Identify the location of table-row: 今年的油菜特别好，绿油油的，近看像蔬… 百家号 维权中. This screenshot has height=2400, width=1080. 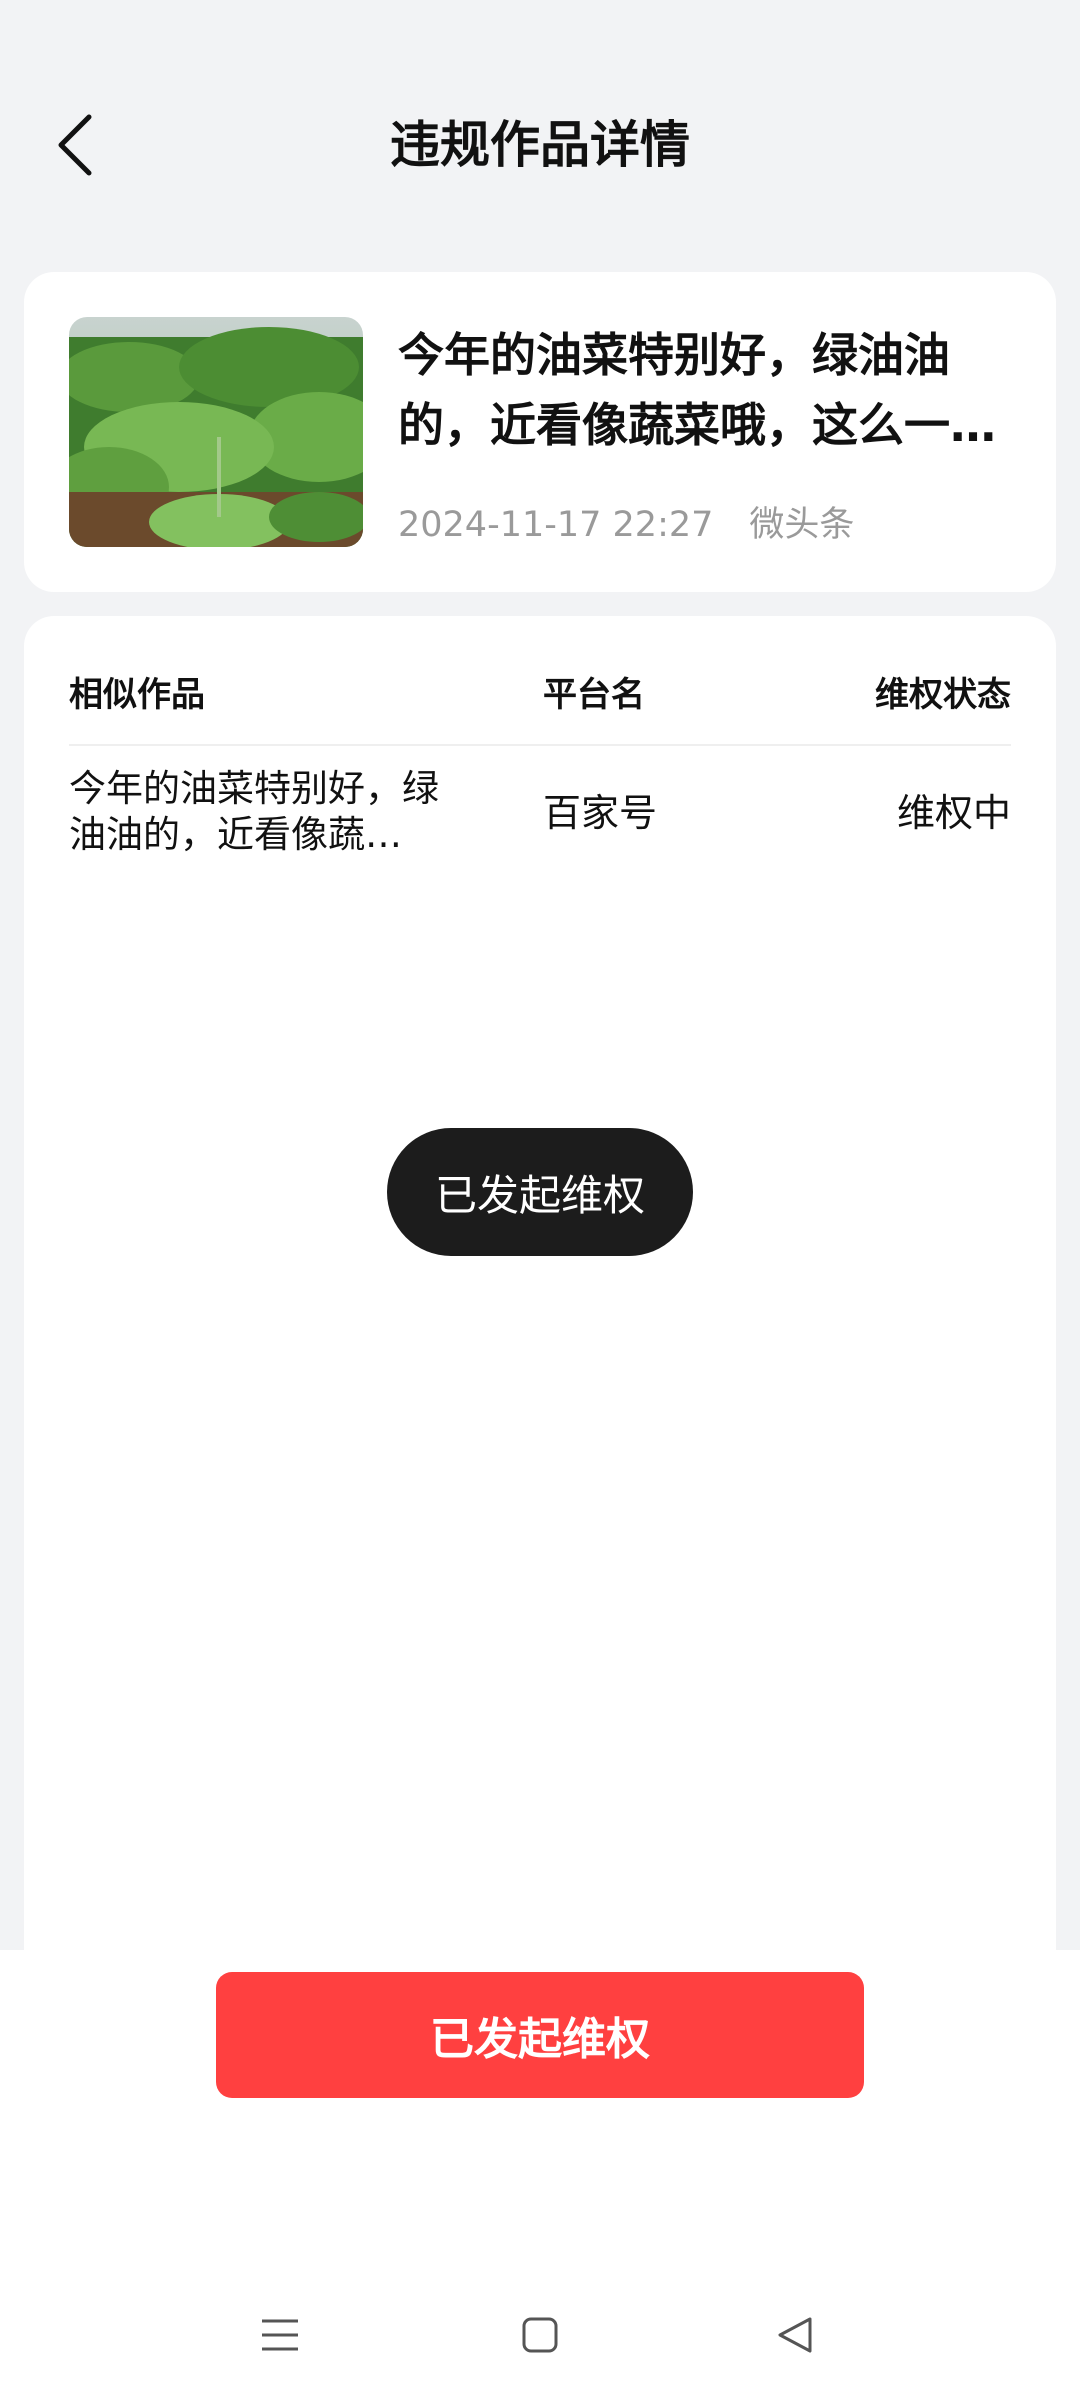
(540, 831).